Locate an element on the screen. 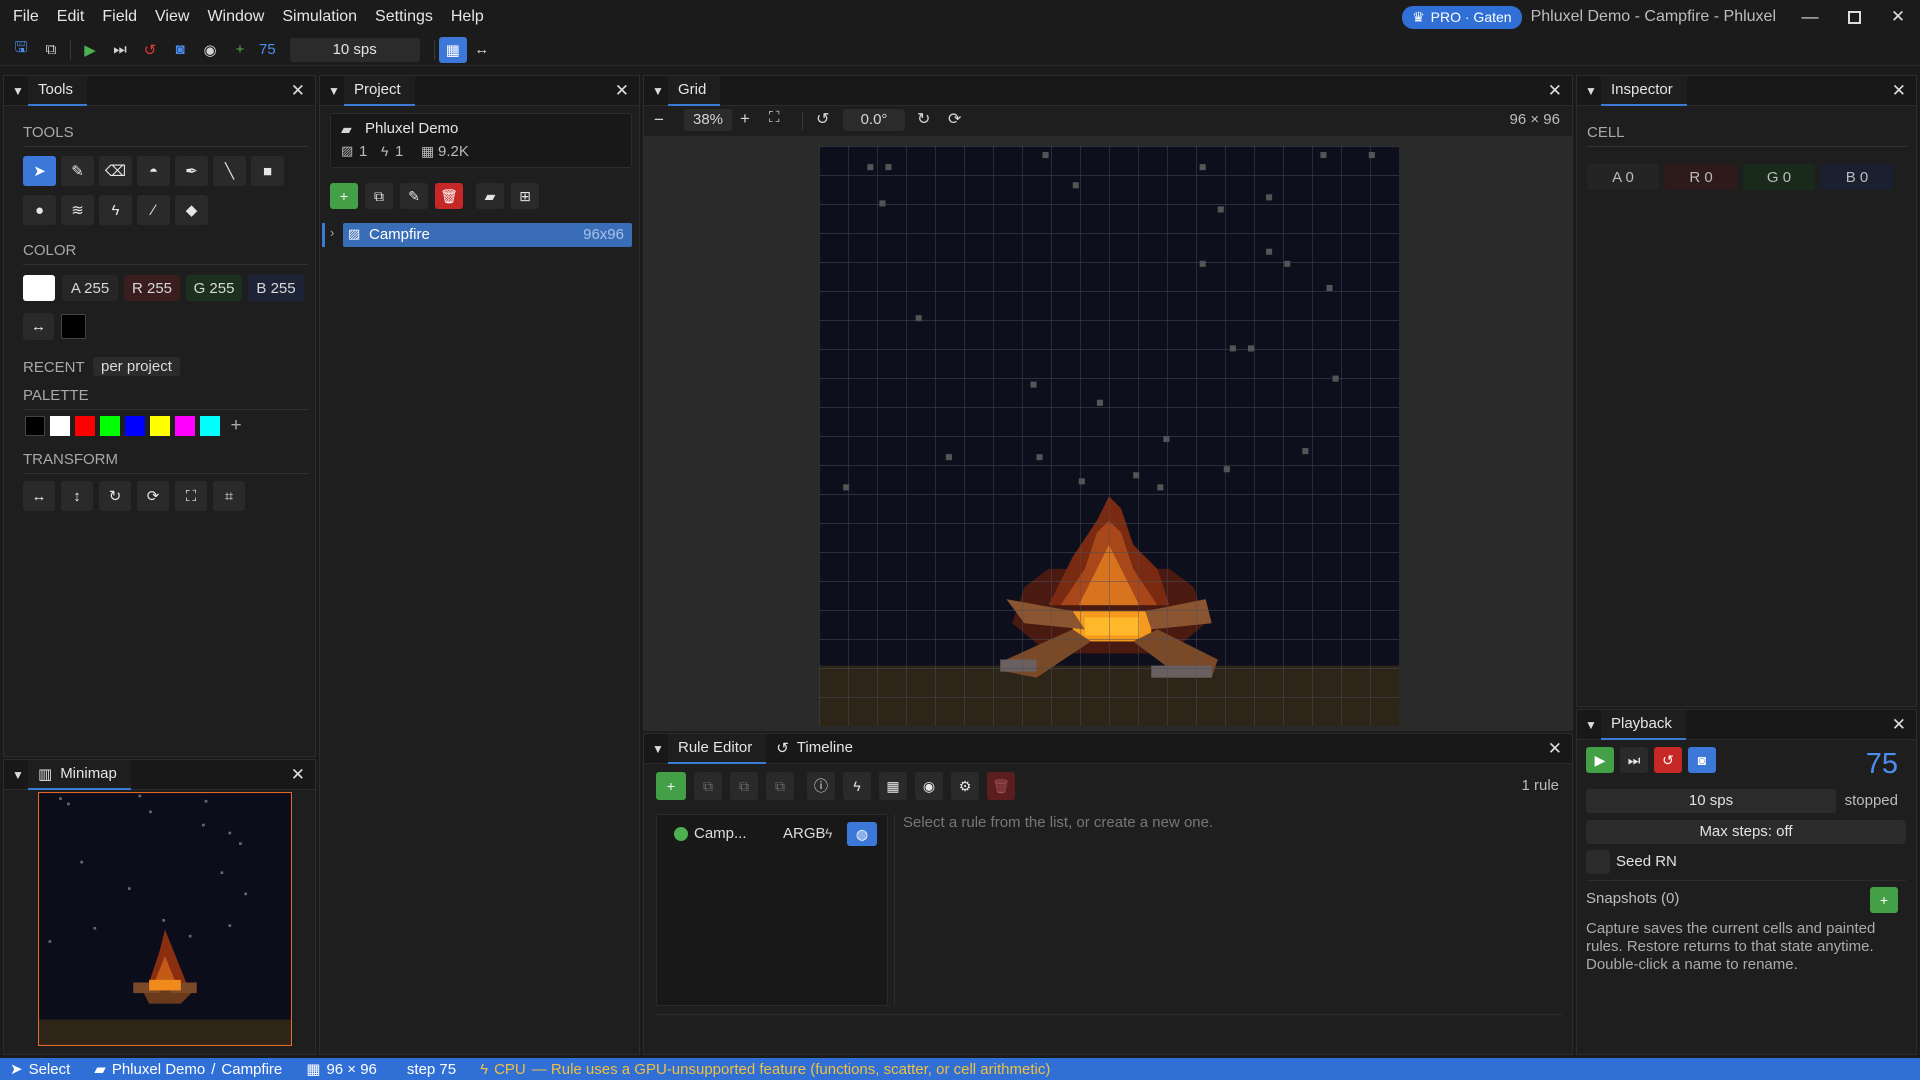 The width and height of the screenshot is (1920, 1080). tab-rule-editor: Rule Editor is located at coordinates (717, 748).